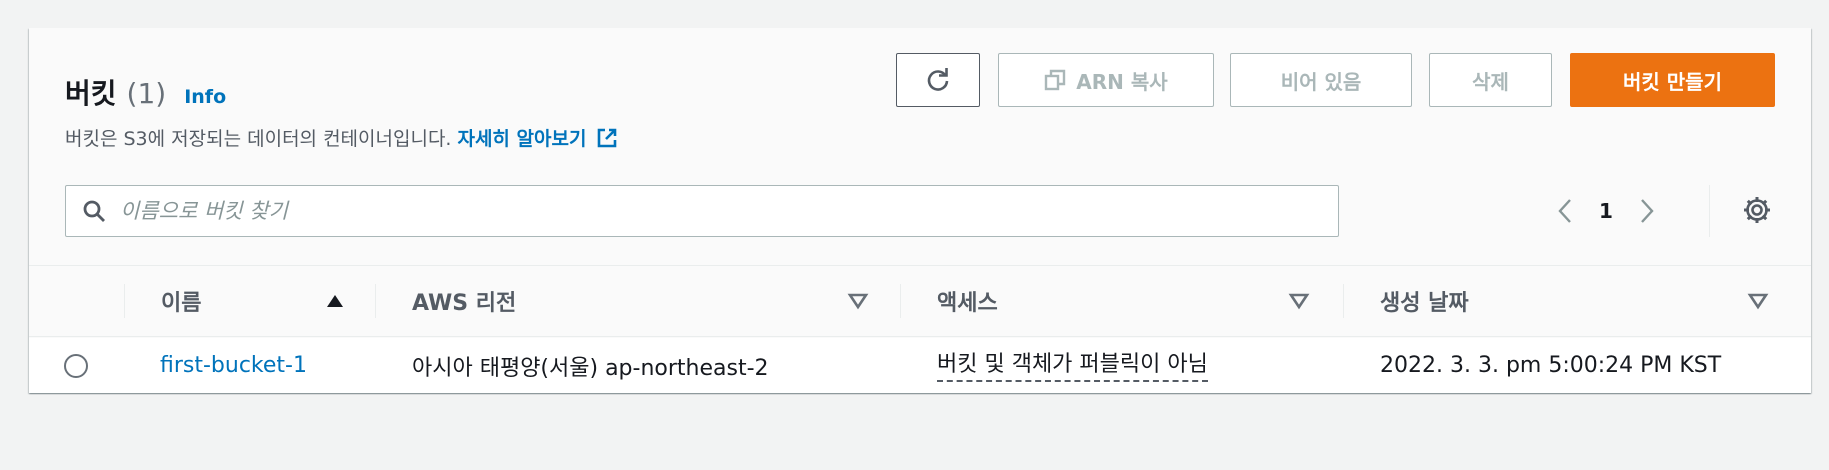  Describe the element at coordinates (710, 211) in the screenshot. I see `search-input` at that location.